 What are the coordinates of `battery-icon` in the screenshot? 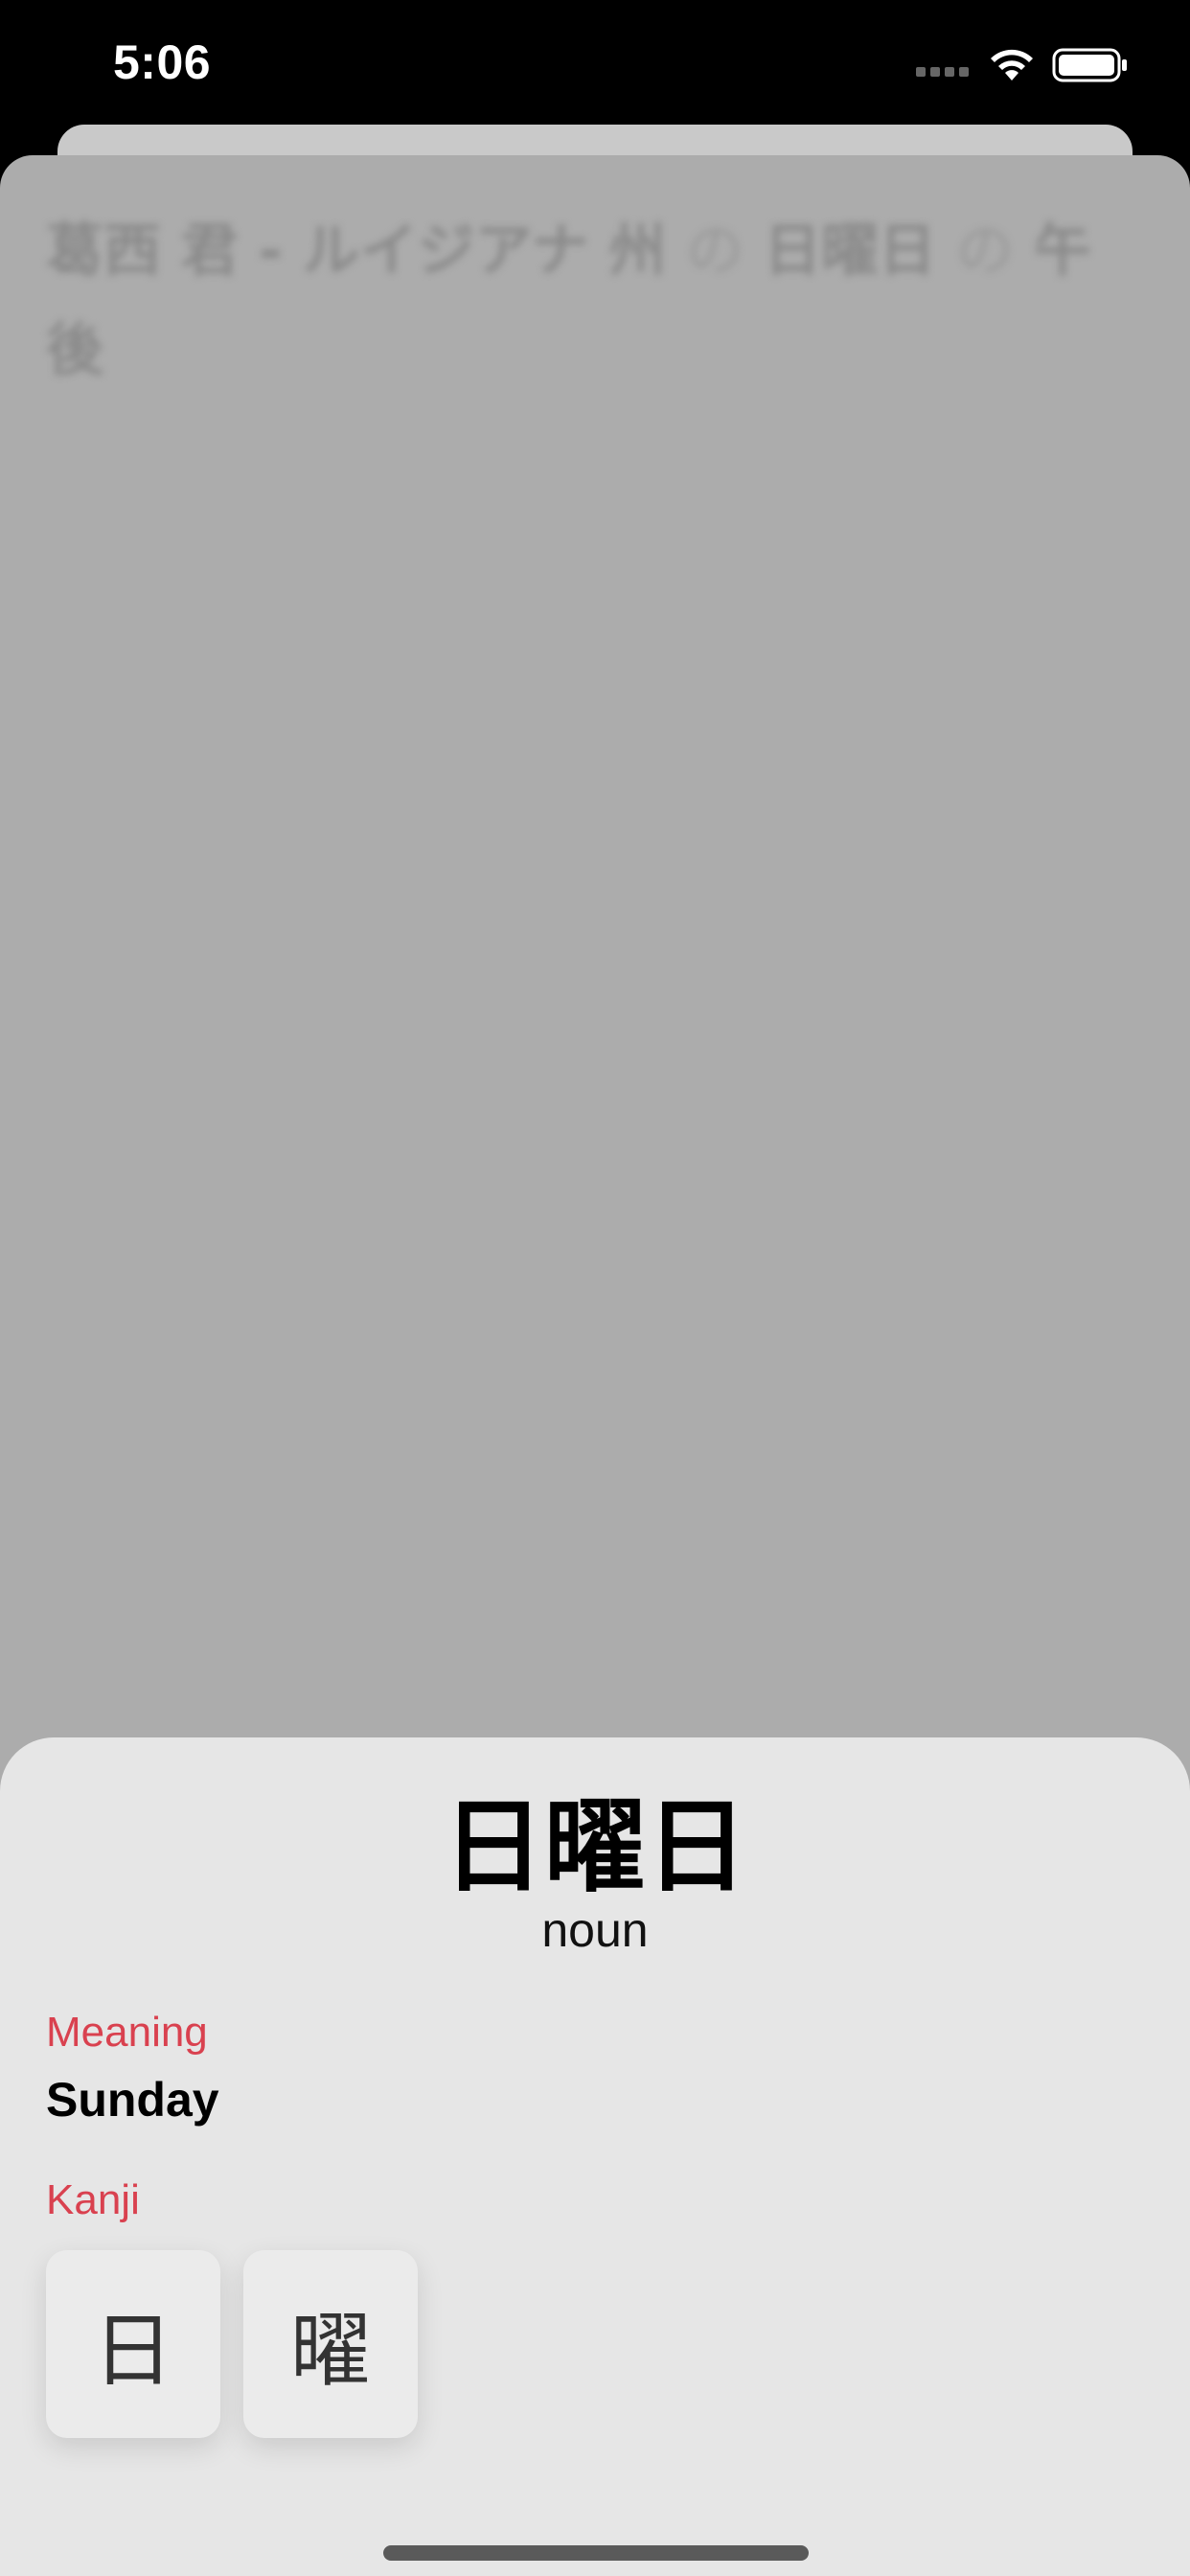 It's located at (1090, 65).